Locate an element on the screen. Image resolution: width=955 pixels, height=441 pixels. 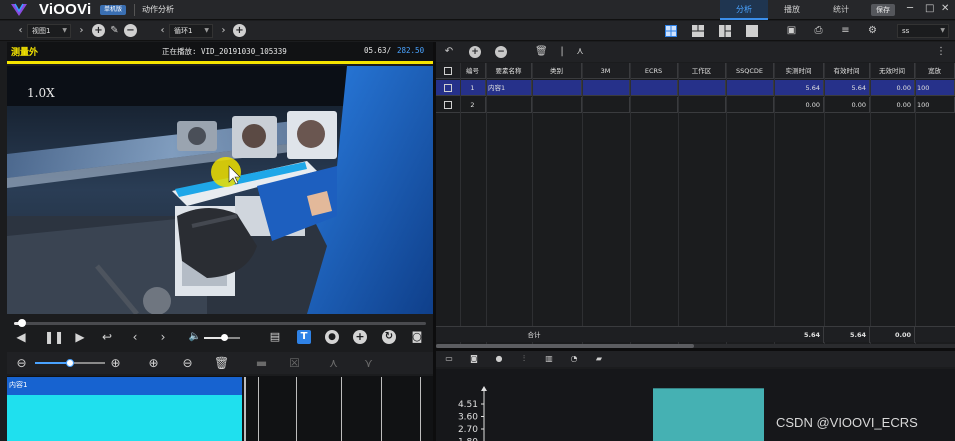
add-marker-icon: + is located at coordinates (360, 337).